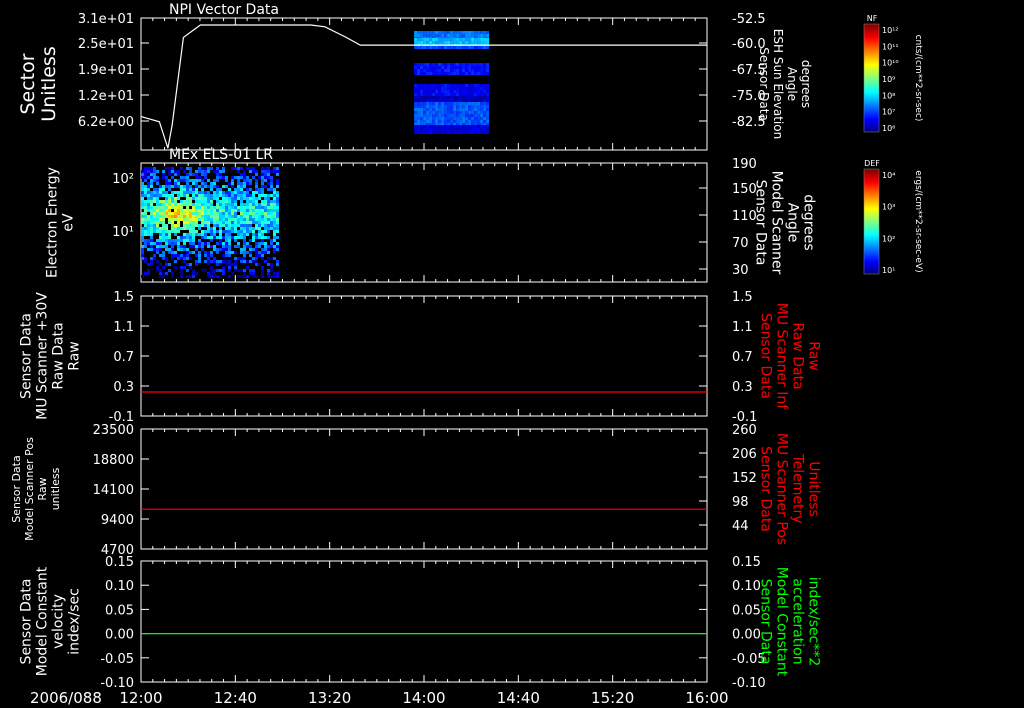 The width and height of the screenshot is (1024, 708). What do you see at coordinates (776, 223) in the screenshot?
I see `y2-axis-label-line: Model Scanner` at bounding box center [776, 223].